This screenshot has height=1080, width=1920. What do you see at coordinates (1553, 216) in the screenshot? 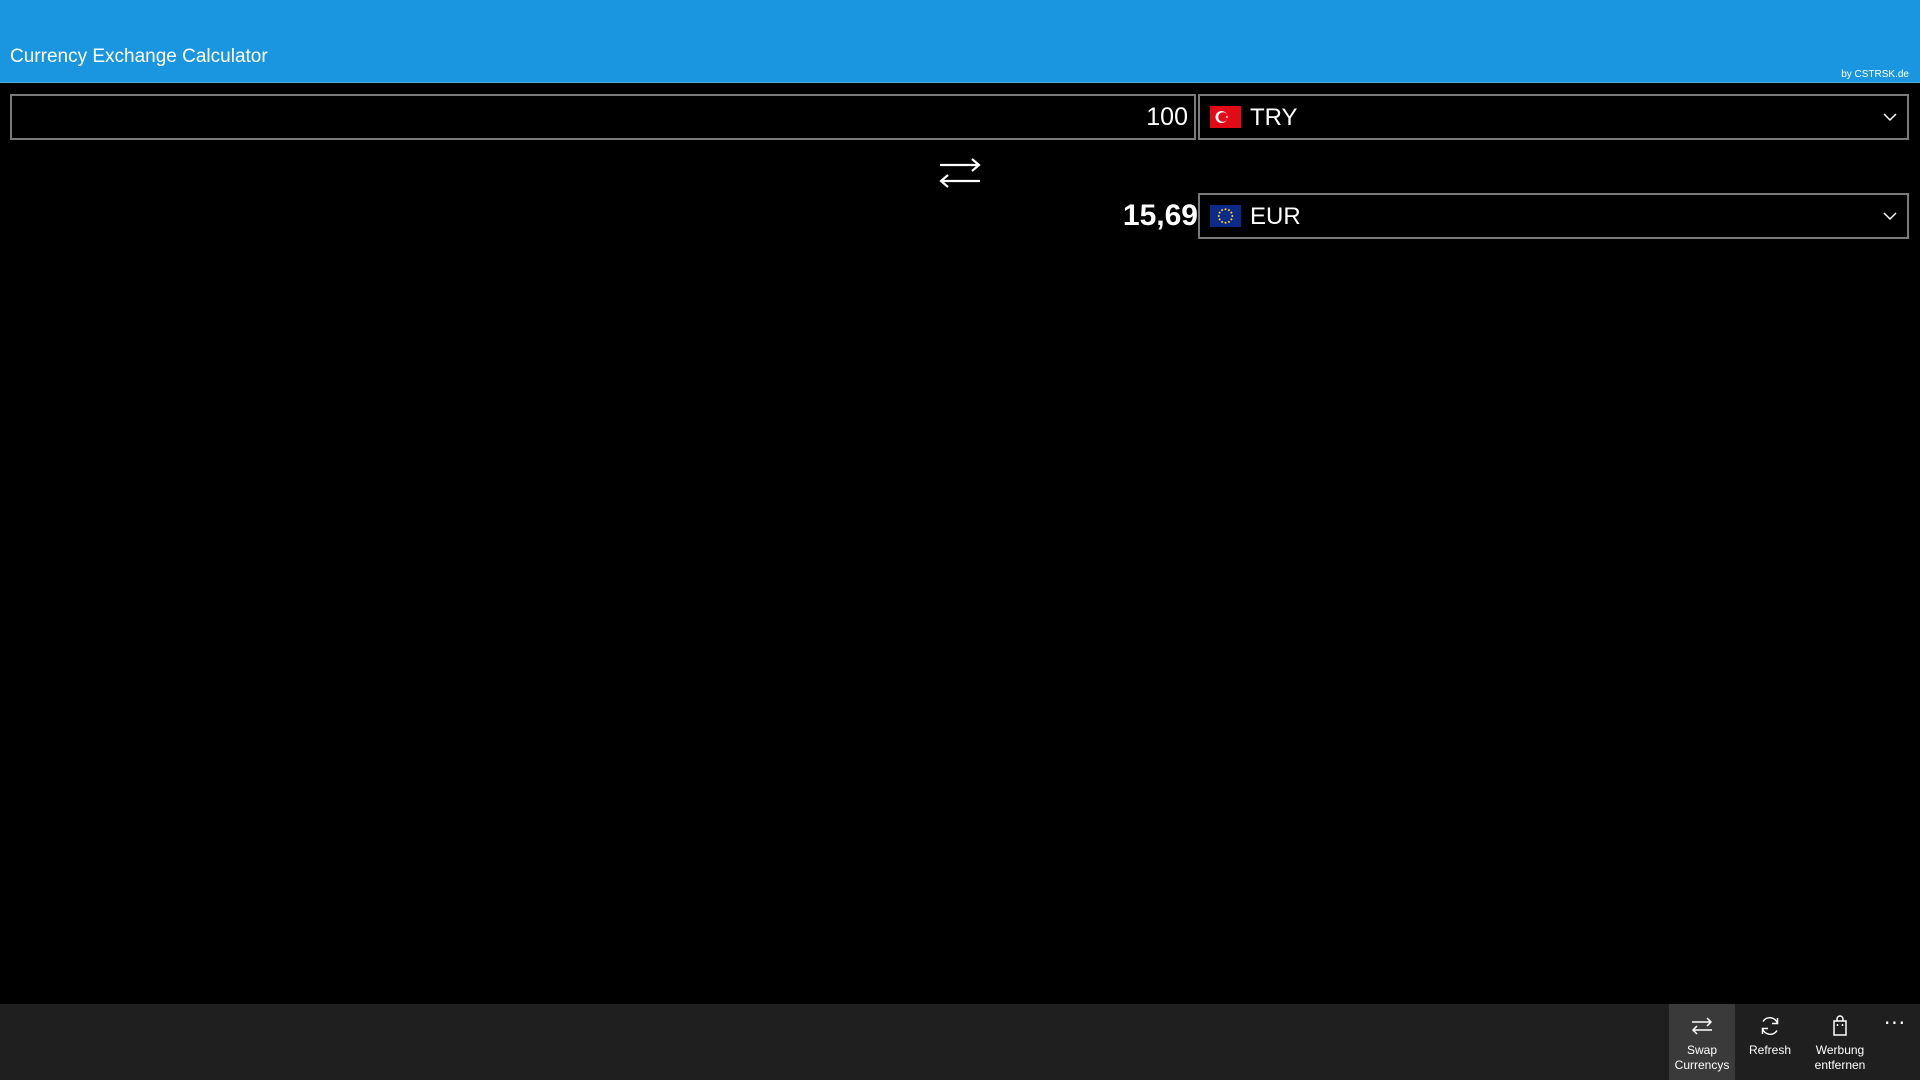
I see `to-currency-dropdown: EUR` at bounding box center [1553, 216].